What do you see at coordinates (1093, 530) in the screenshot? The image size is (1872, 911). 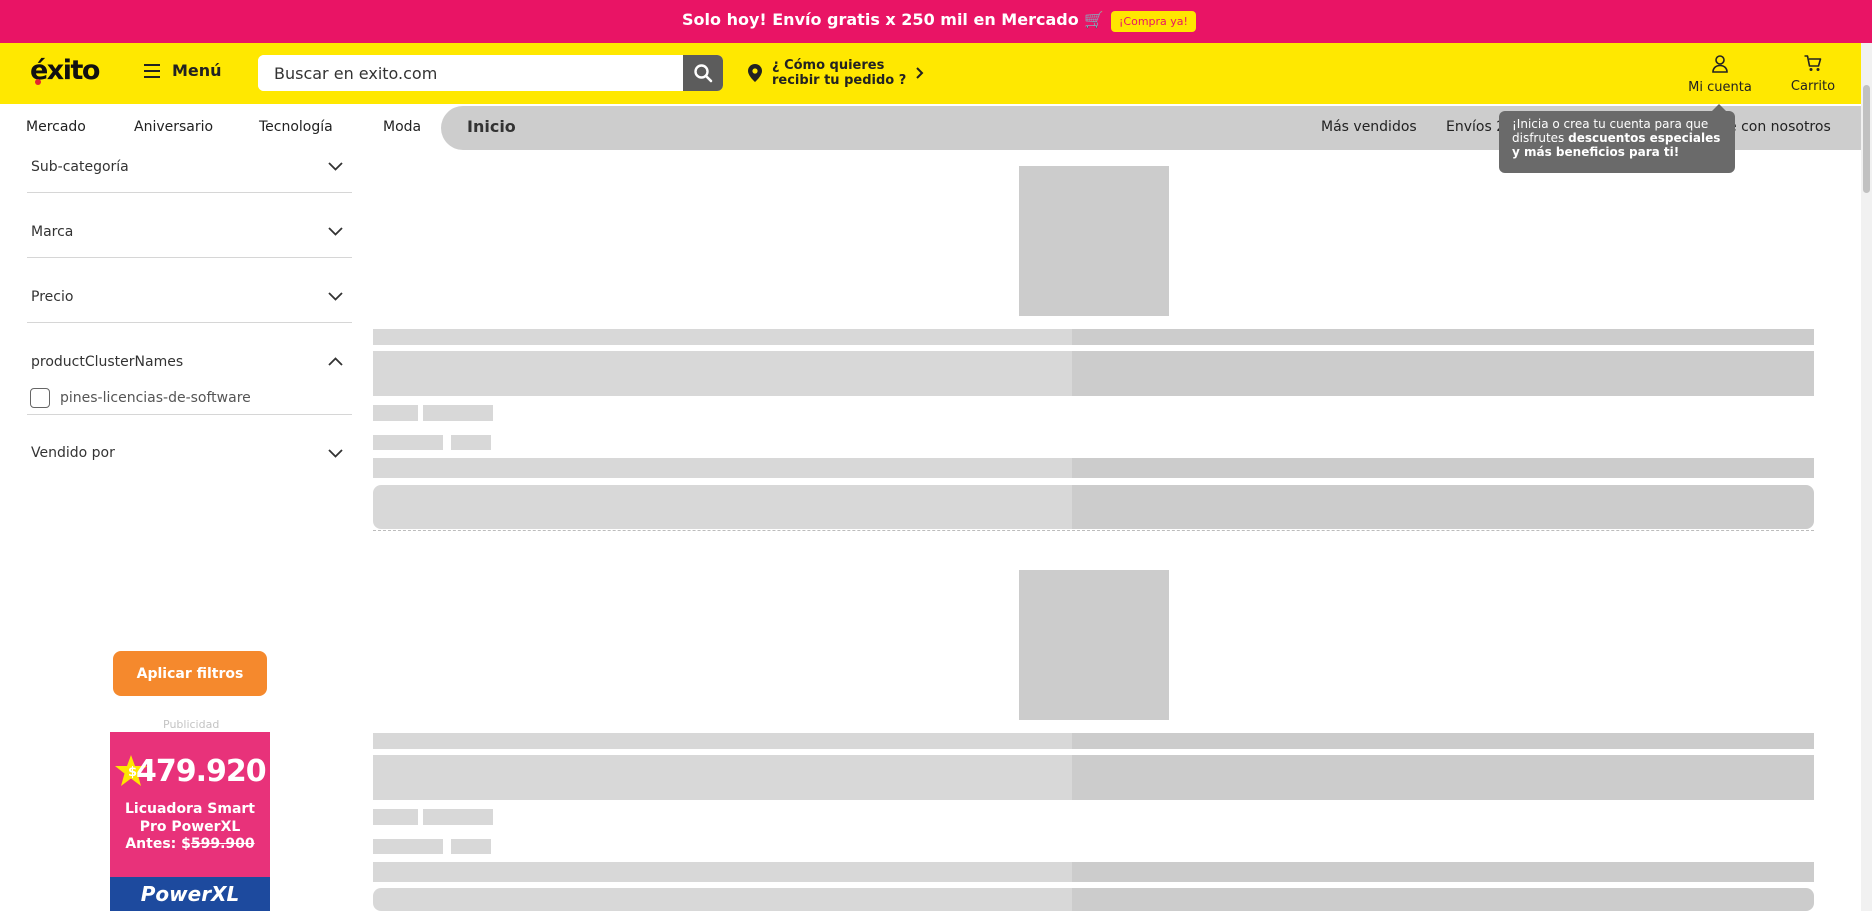 I see `card-divider` at bounding box center [1093, 530].